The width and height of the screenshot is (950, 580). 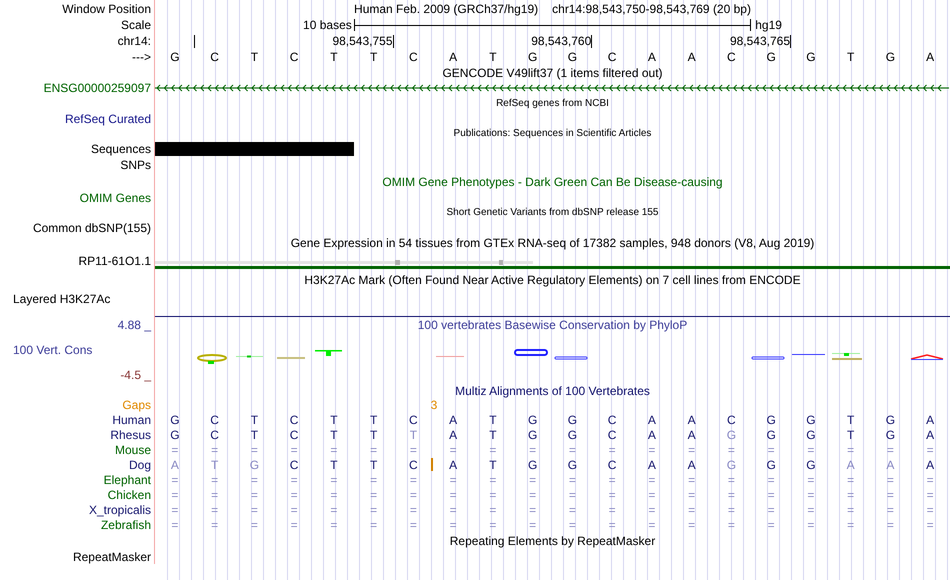 What do you see at coordinates (111, 556) in the screenshot?
I see `track-label: RepeatMasker` at bounding box center [111, 556].